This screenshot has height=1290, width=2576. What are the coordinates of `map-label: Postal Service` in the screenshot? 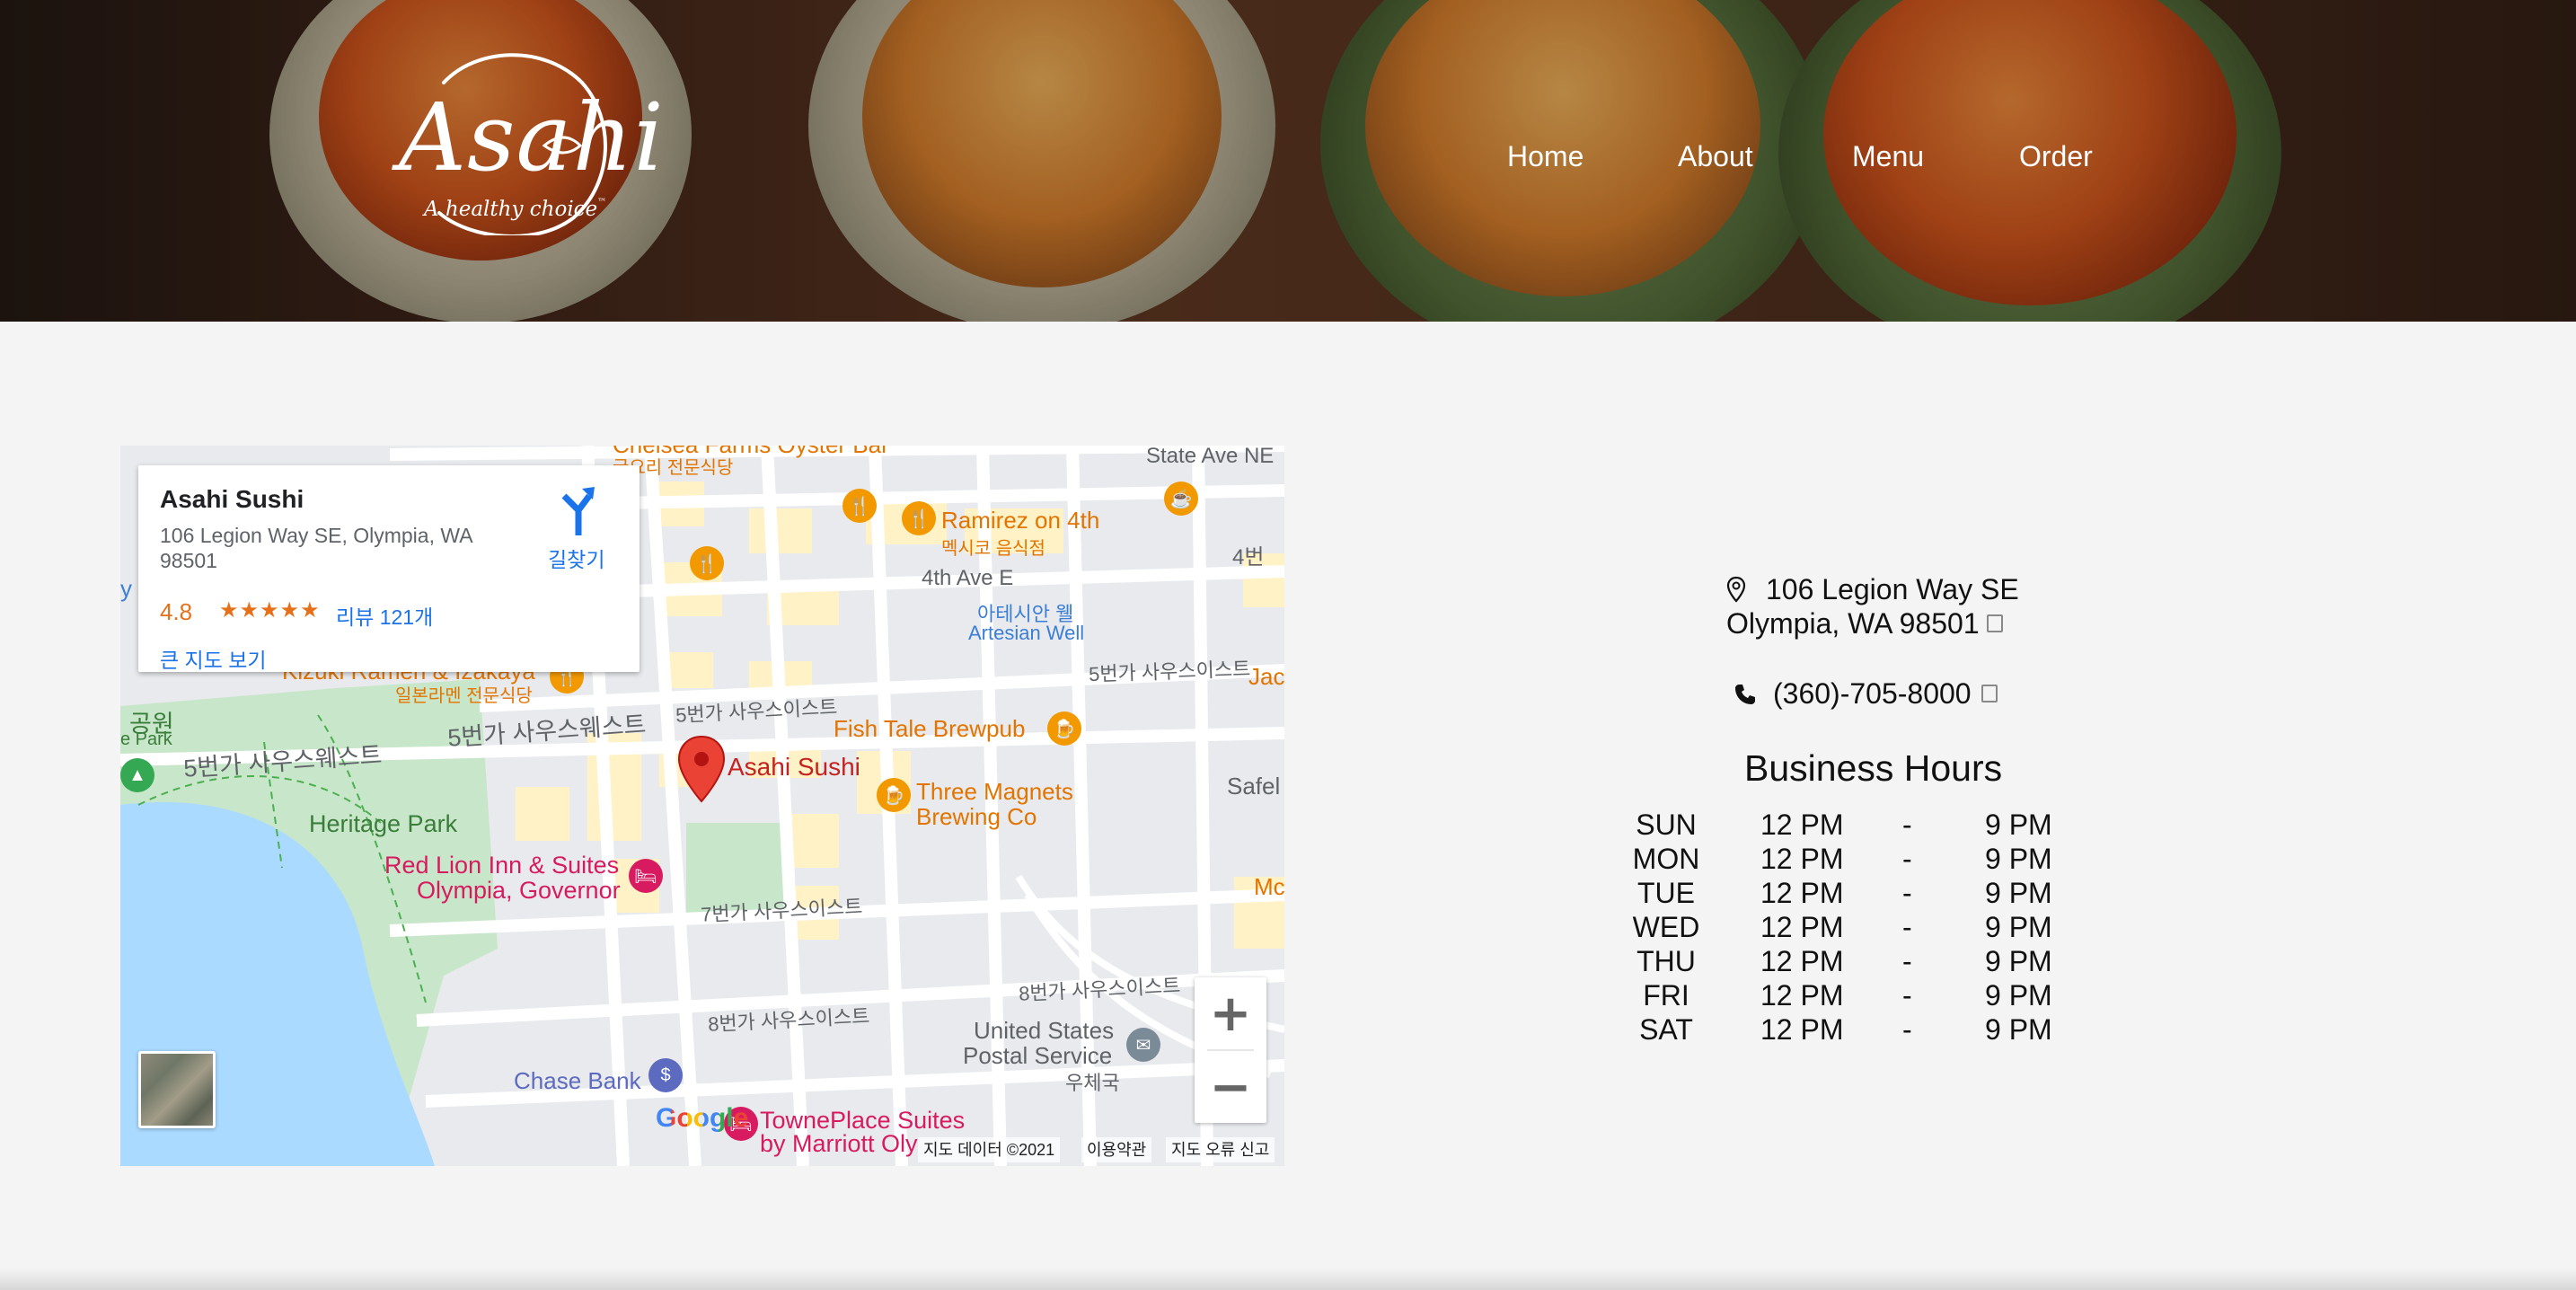 It's located at (1038, 1055).